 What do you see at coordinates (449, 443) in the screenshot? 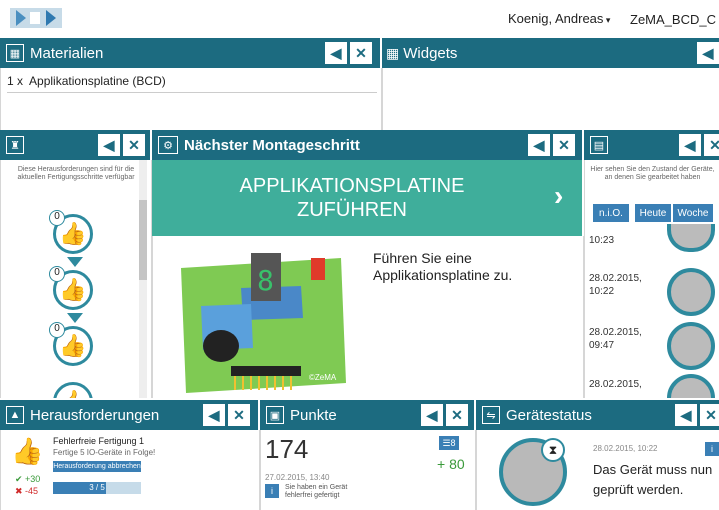
I see `list-badge-icon: ☰8` at bounding box center [449, 443].